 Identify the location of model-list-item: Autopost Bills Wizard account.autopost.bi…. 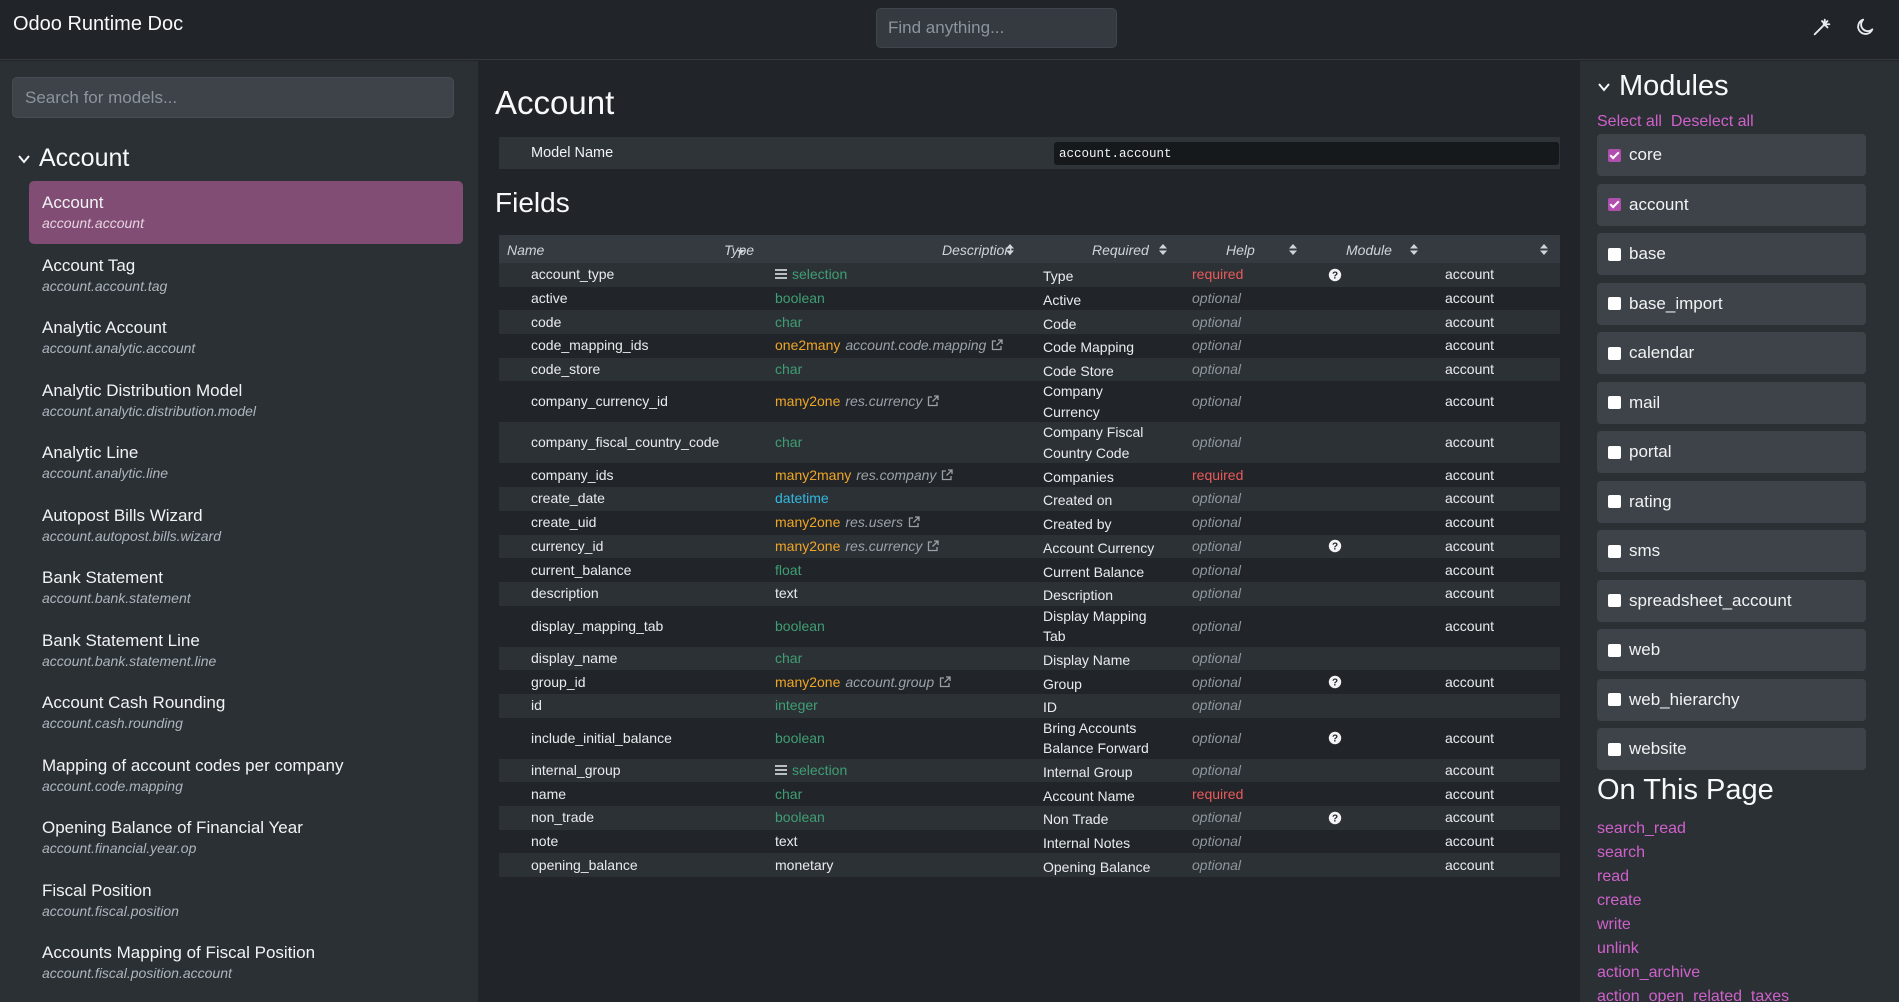
(246, 525).